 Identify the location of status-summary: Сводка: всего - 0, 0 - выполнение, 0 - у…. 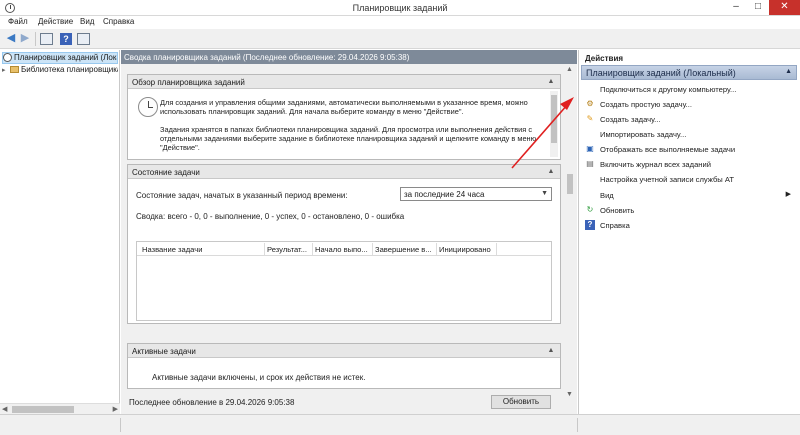
(270, 216).